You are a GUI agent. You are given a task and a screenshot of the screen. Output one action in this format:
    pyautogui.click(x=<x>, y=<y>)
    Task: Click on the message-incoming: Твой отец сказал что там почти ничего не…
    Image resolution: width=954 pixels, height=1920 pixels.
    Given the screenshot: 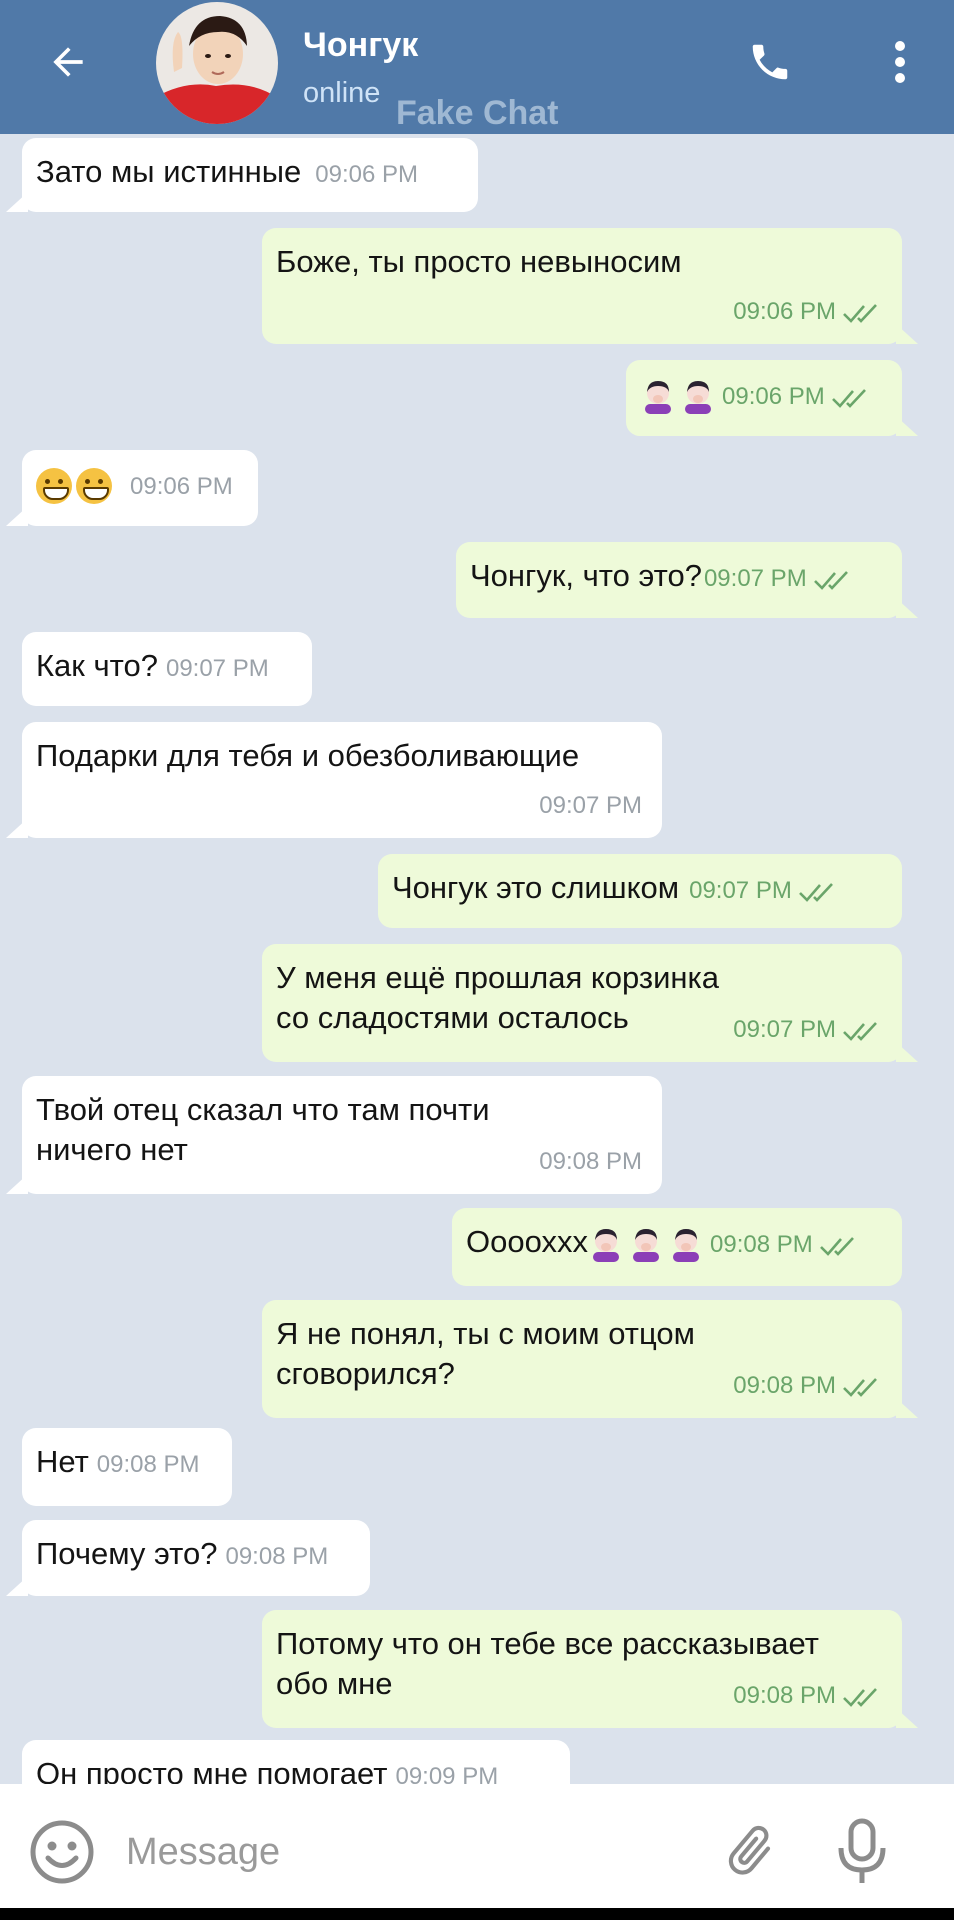 What is the action you would take?
    pyautogui.click(x=334, y=1135)
    